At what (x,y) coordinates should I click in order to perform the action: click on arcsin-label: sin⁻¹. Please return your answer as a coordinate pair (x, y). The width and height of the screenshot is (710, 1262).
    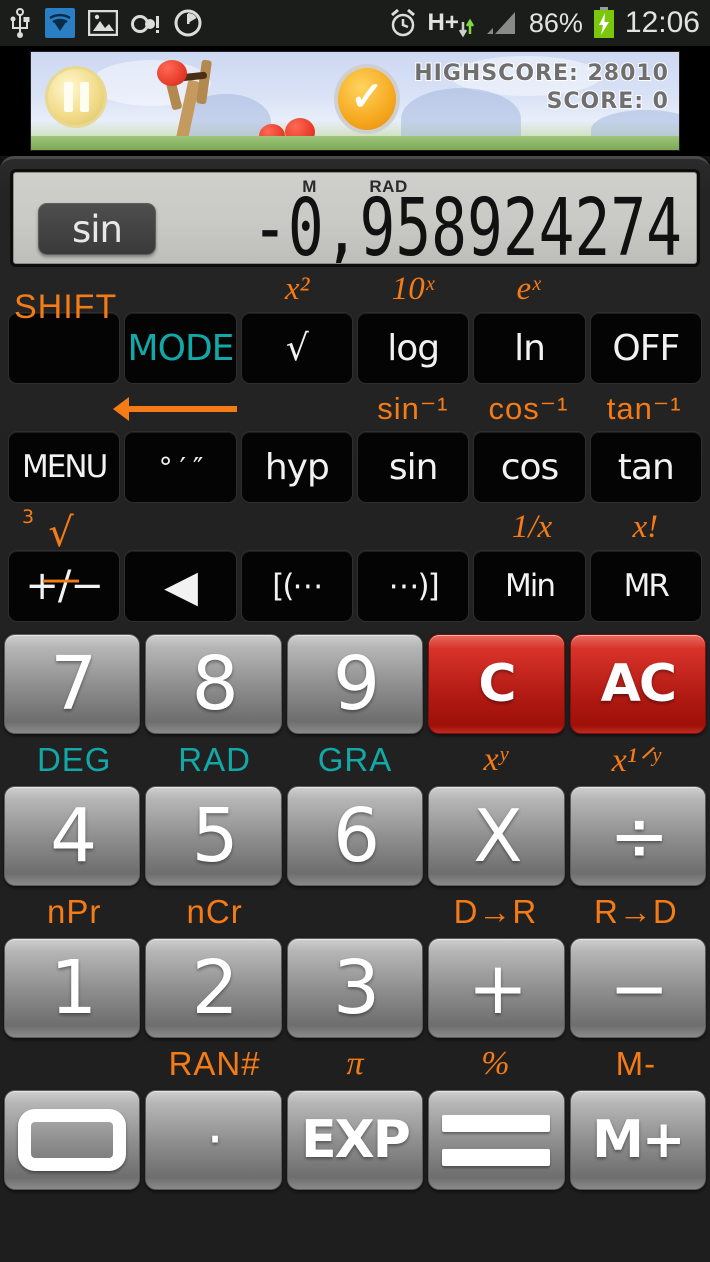
    Looking at the image, I should click on (413, 408).